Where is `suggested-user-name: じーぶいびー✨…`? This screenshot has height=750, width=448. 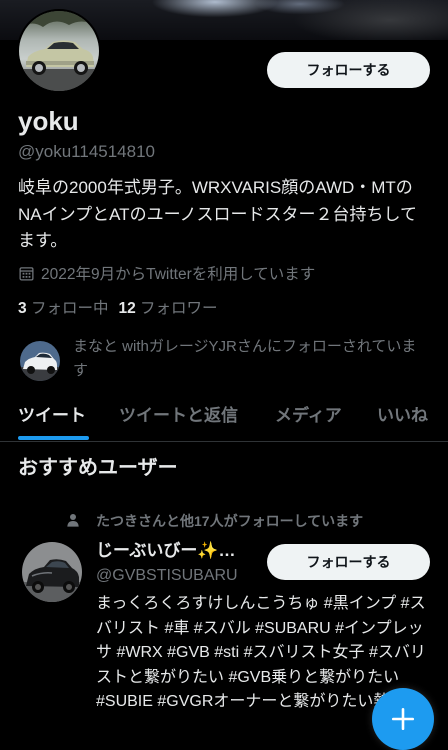
suggested-user-name: じーぶいびー✨… is located at coordinates (178, 551).